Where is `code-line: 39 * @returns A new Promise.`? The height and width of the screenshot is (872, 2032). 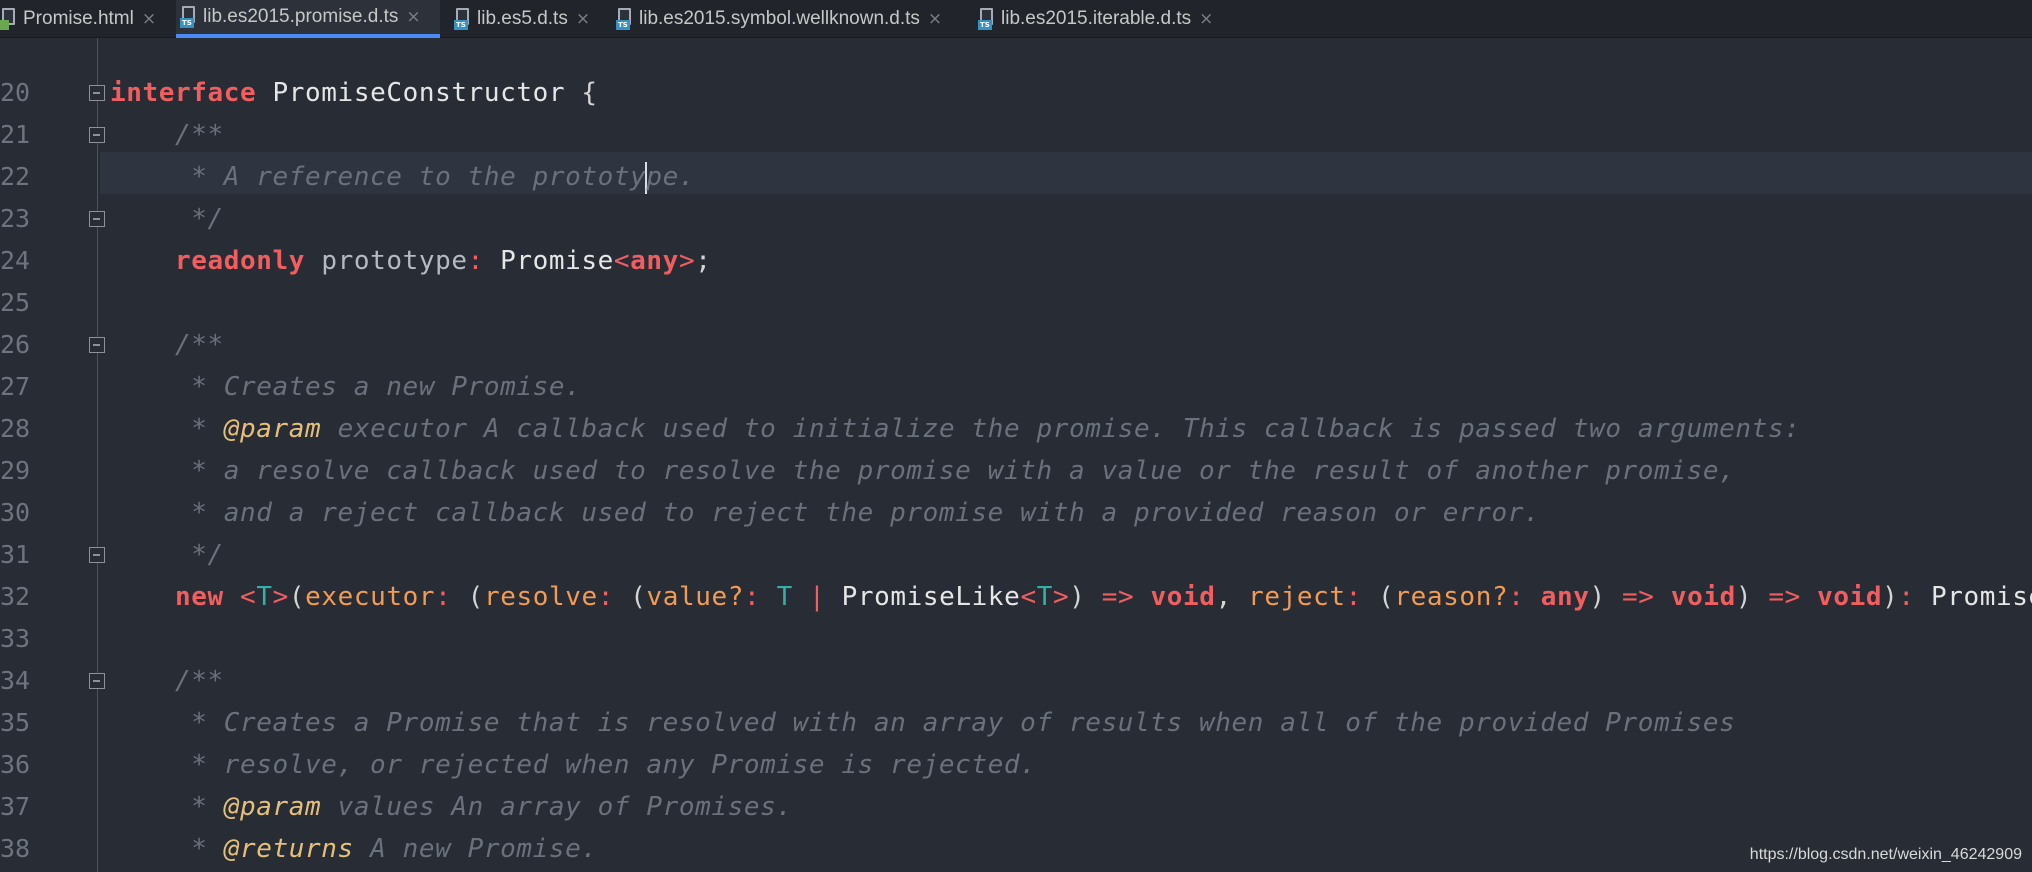 code-line: 39 * @returns A new Promise. is located at coordinates (1016, 849).